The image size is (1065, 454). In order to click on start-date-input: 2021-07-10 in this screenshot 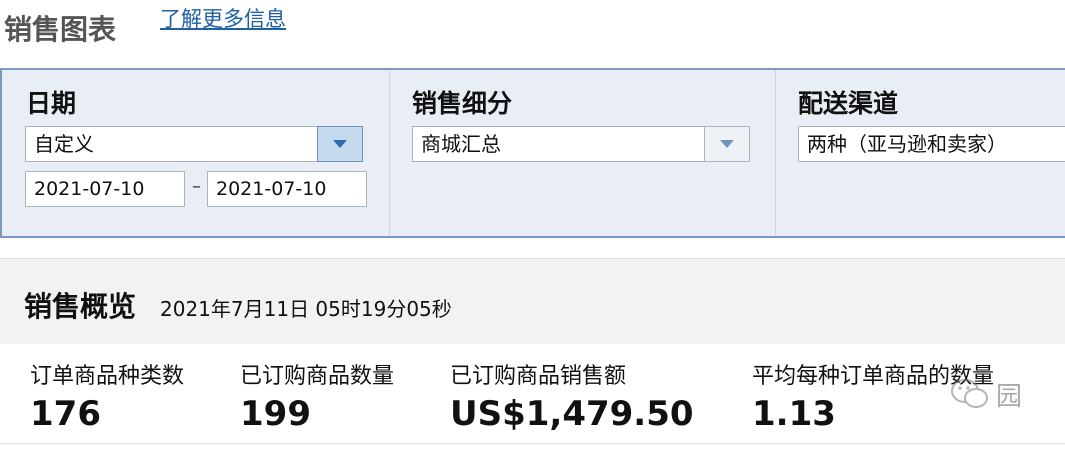, I will do `click(105, 189)`.